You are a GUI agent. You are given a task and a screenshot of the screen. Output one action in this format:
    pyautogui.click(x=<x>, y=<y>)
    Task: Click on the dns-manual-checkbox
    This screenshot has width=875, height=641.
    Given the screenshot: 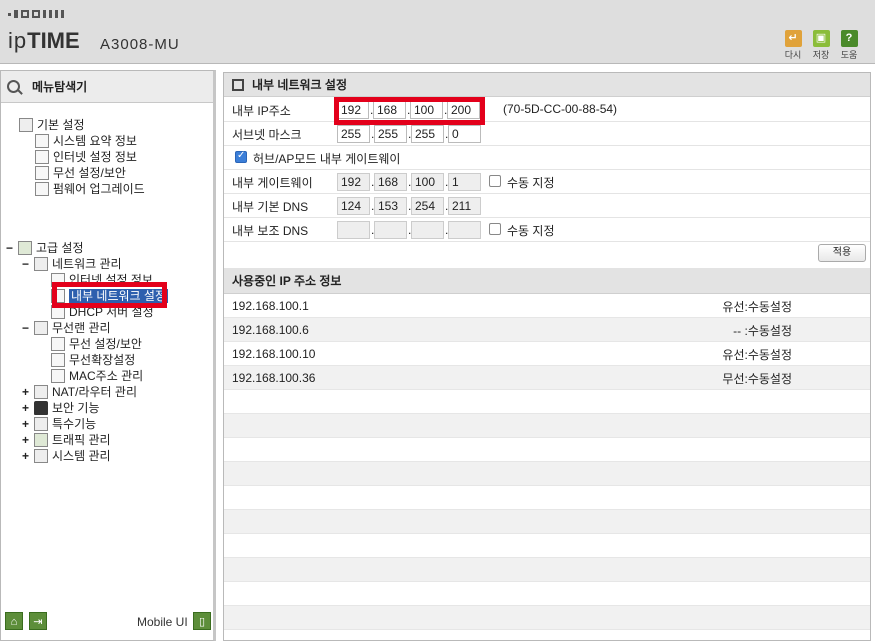 What is the action you would take?
    pyautogui.click(x=495, y=229)
    